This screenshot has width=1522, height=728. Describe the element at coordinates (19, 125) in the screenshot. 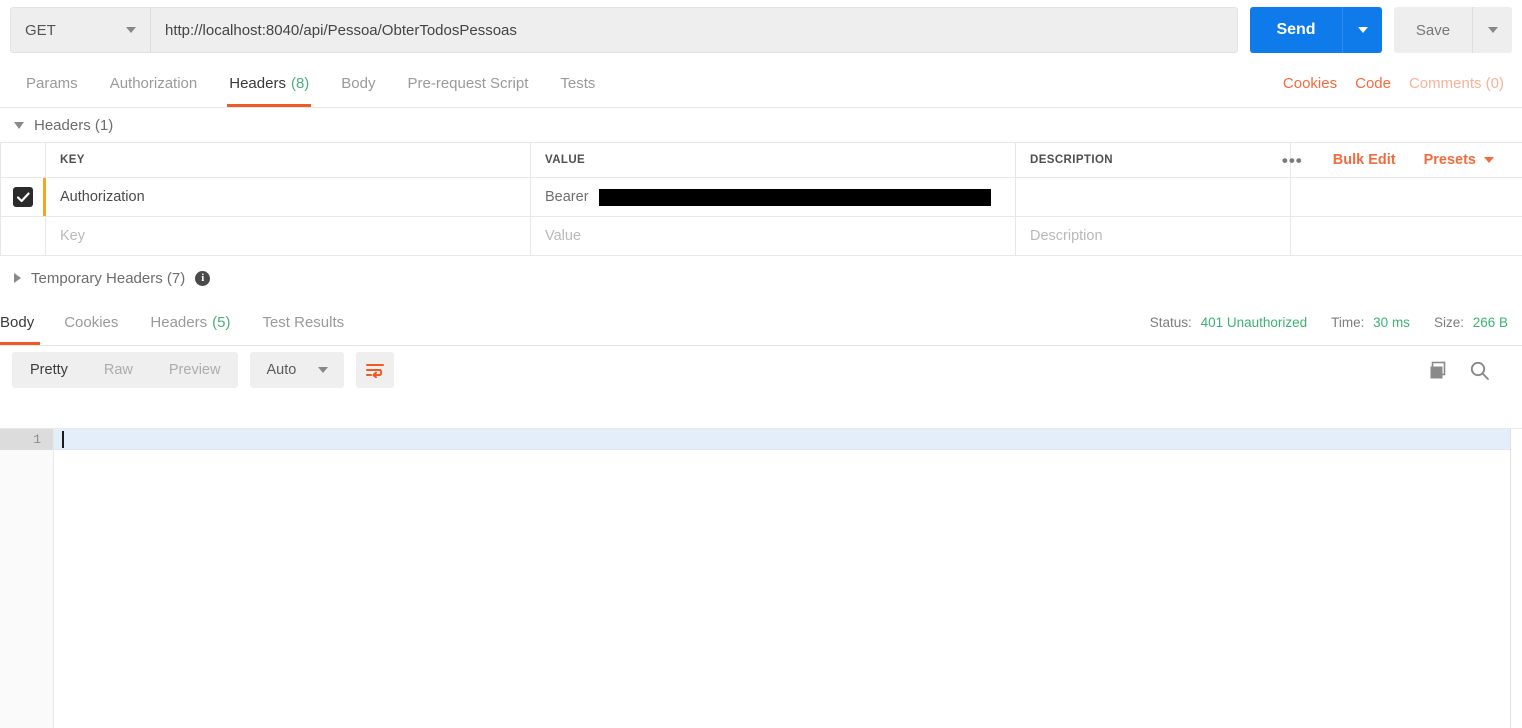

I see `triangle-down-icon` at that location.